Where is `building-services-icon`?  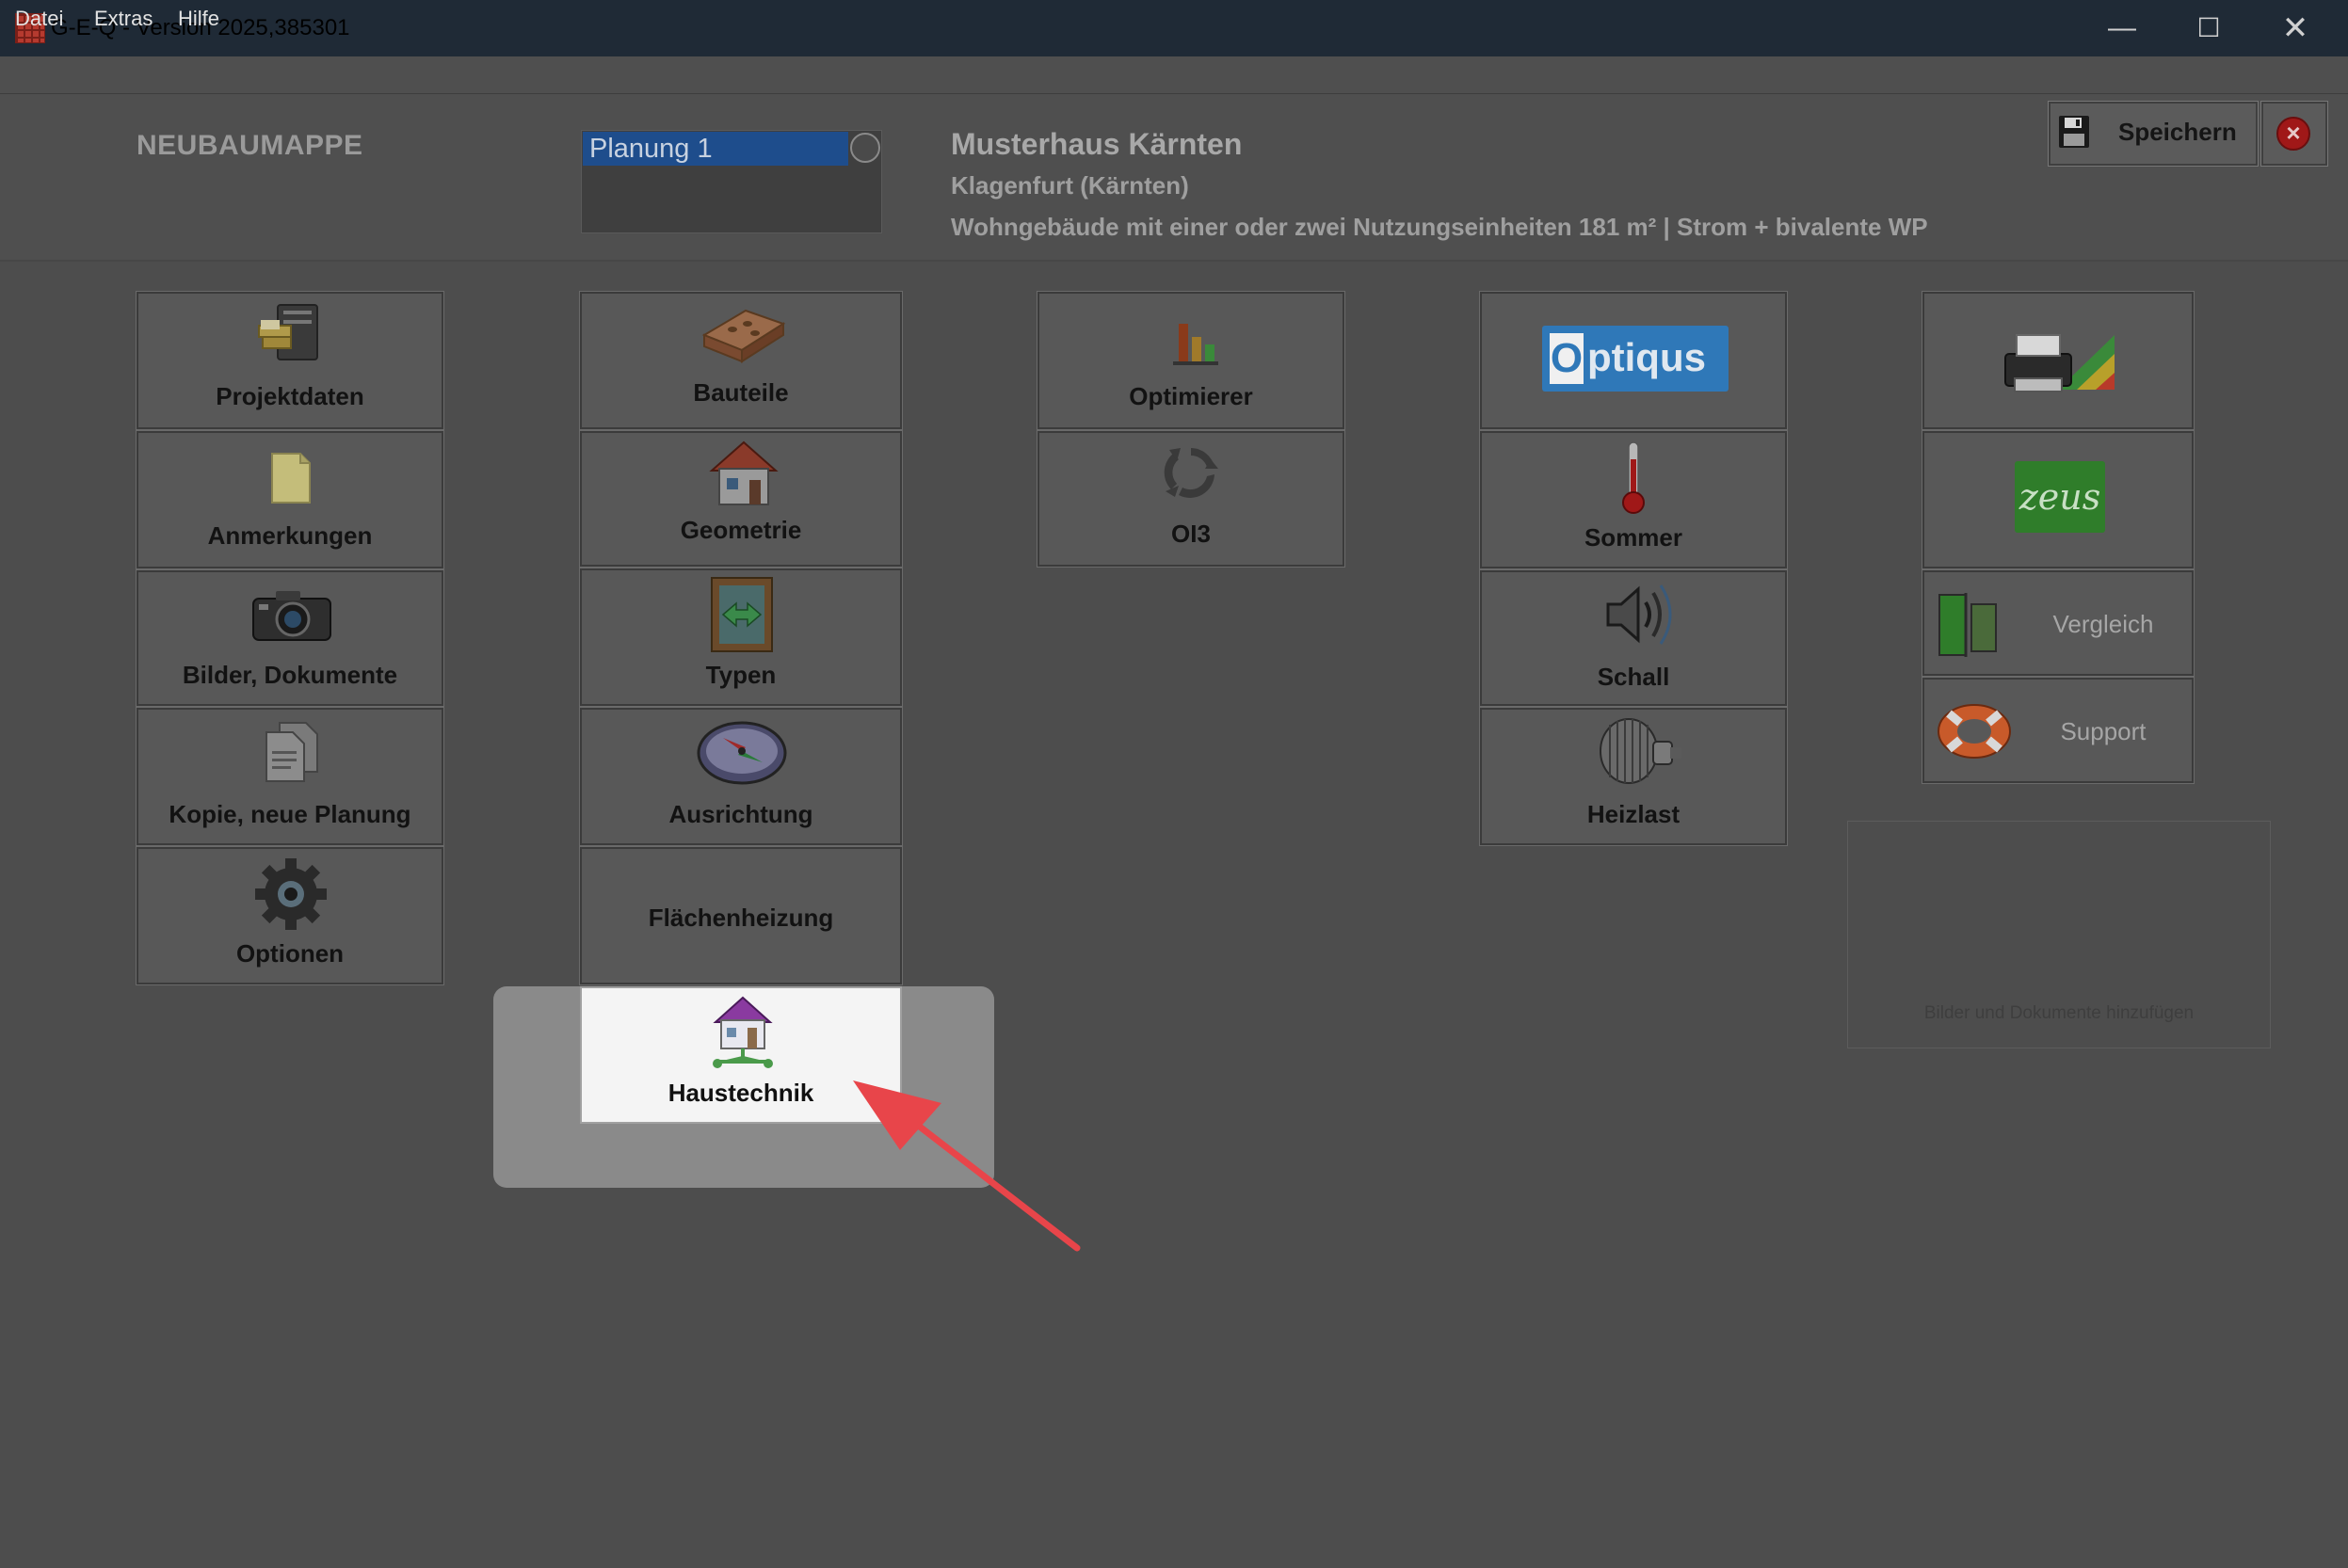
building-services-icon is located at coordinates (743, 1032).